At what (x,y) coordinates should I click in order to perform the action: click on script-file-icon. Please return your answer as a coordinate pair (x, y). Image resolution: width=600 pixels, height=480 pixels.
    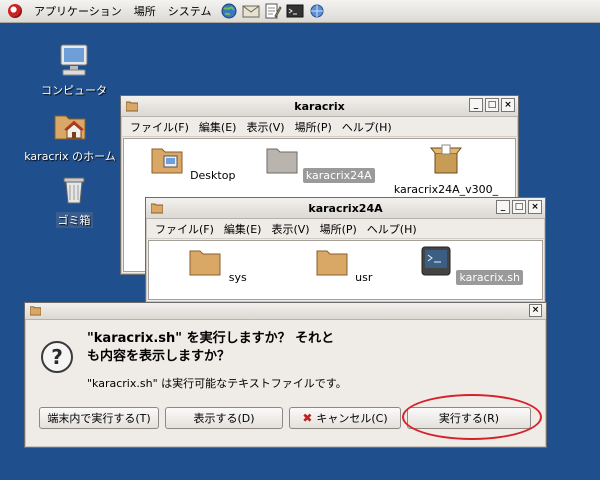
    Looking at the image, I should click on (436, 261).